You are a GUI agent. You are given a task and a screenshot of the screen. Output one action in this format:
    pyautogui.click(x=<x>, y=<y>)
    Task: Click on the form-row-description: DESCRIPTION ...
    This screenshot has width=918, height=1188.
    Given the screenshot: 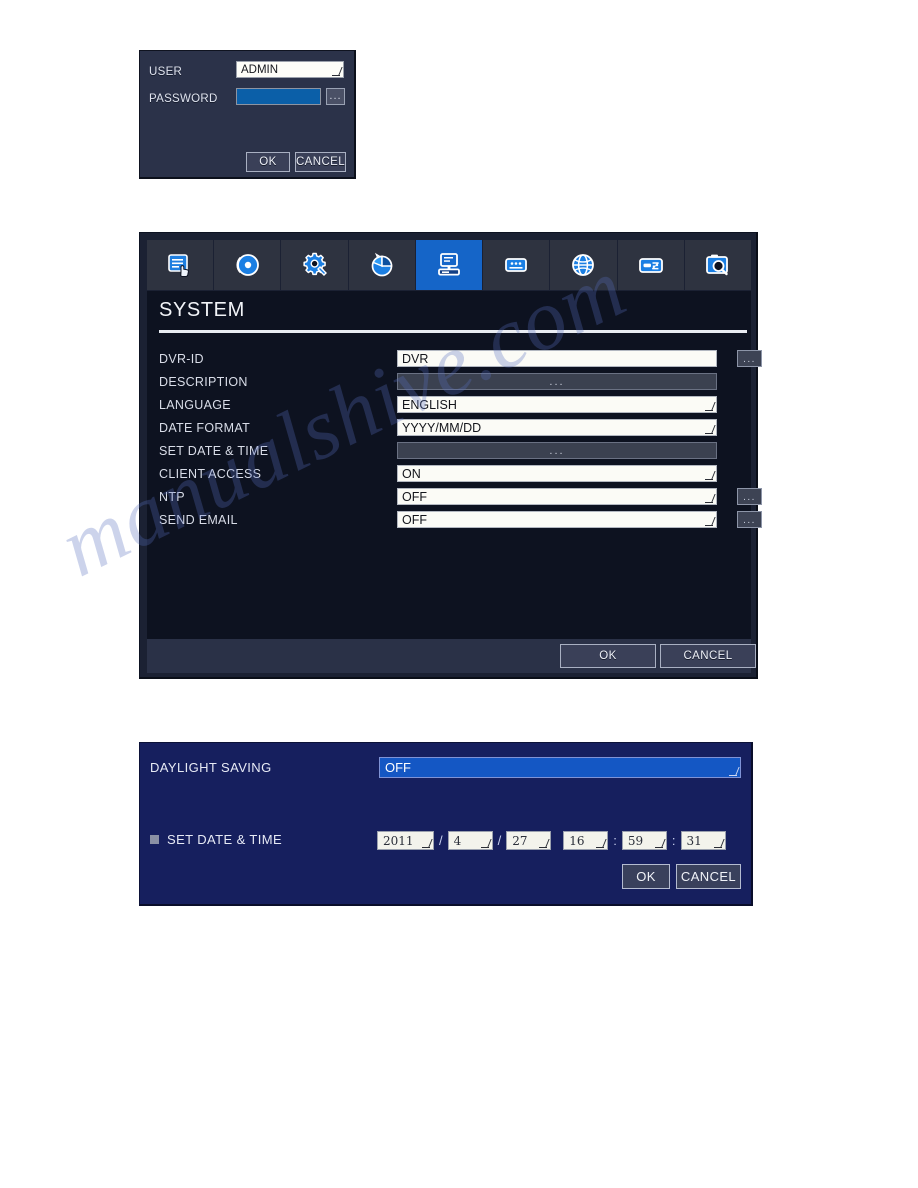 What is the action you would take?
    pyautogui.click(x=453, y=381)
    